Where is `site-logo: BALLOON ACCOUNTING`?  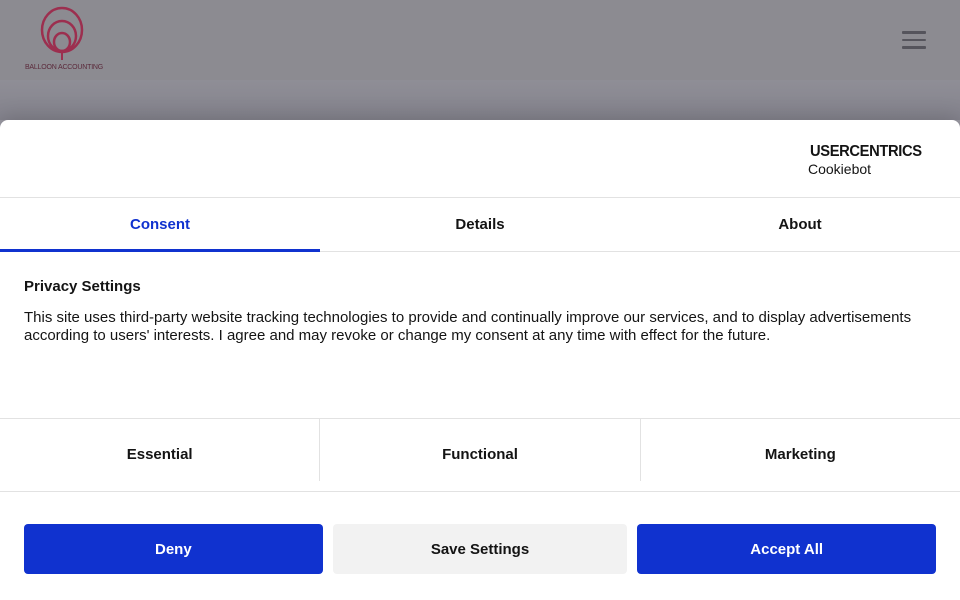
site-logo: BALLOON ACCOUNTING is located at coordinates (64, 40).